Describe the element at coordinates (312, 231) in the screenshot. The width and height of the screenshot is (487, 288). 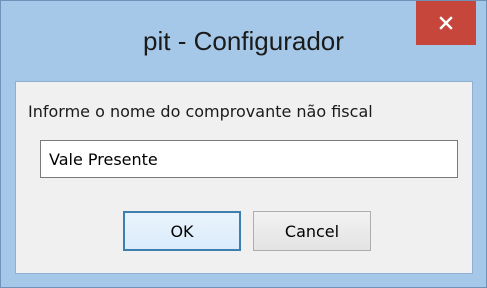
I see `cancel-button: Cancel` at that location.